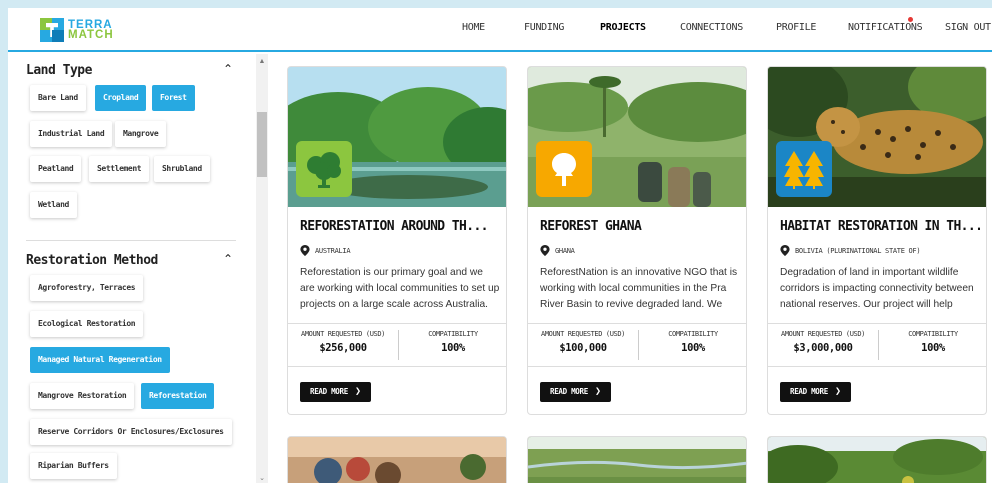 This screenshot has width=992, height=483. Describe the element at coordinates (565, 250) in the screenshot. I see `project-location: GHANA` at that location.